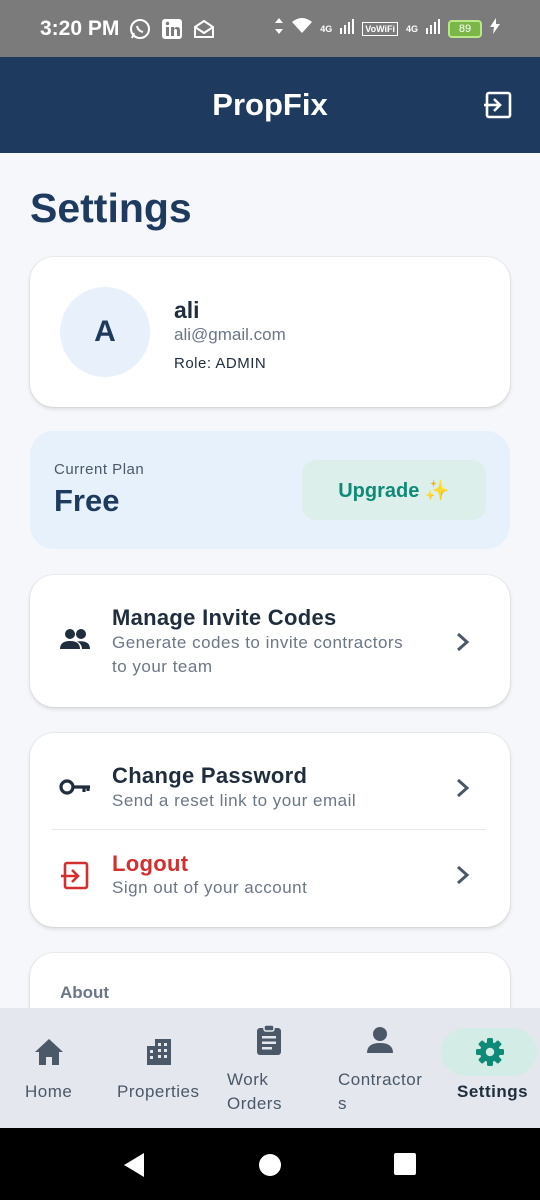 The height and width of the screenshot is (1200, 540). Describe the element at coordinates (87, 500) in the screenshot. I see `plan-value: Free` at that location.